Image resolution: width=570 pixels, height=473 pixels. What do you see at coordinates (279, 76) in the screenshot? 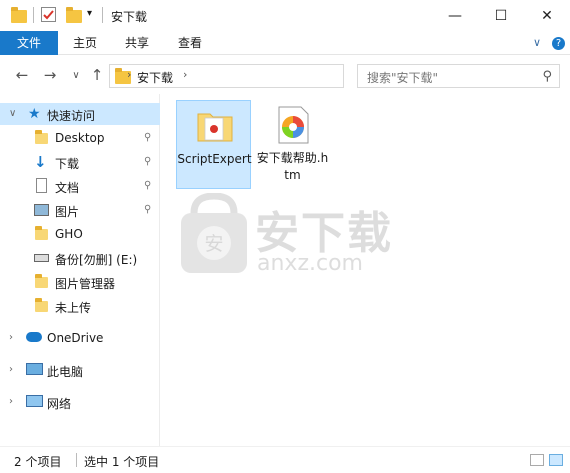
I see `address-bar: › 安下载 › ∨ ↻` at bounding box center [279, 76].